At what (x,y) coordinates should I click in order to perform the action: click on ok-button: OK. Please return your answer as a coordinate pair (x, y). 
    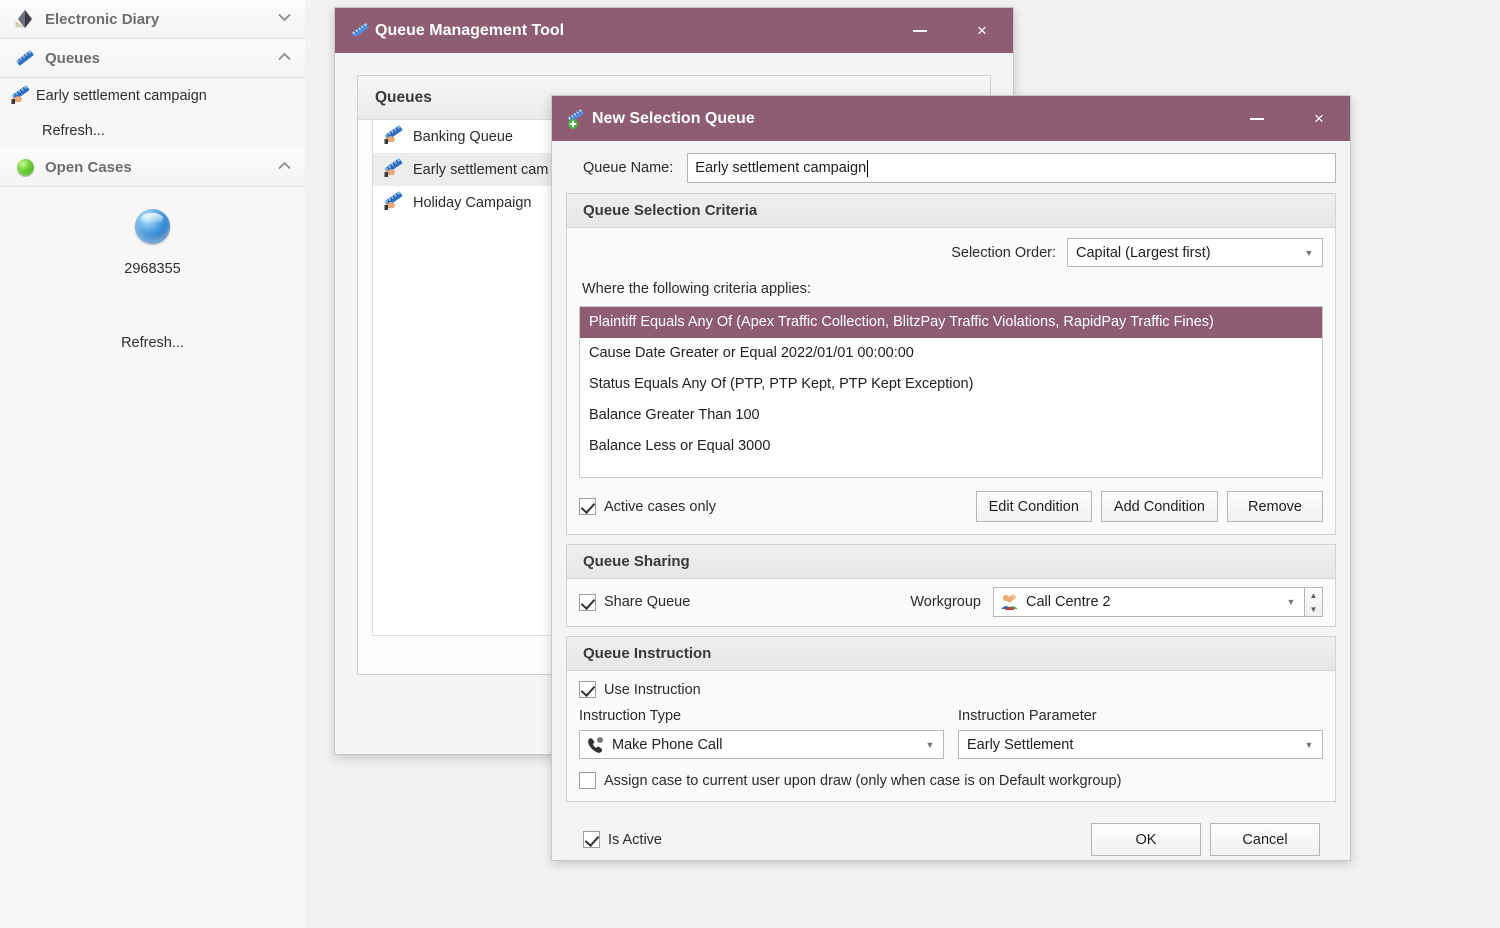
    Looking at the image, I should click on (1146, 839).